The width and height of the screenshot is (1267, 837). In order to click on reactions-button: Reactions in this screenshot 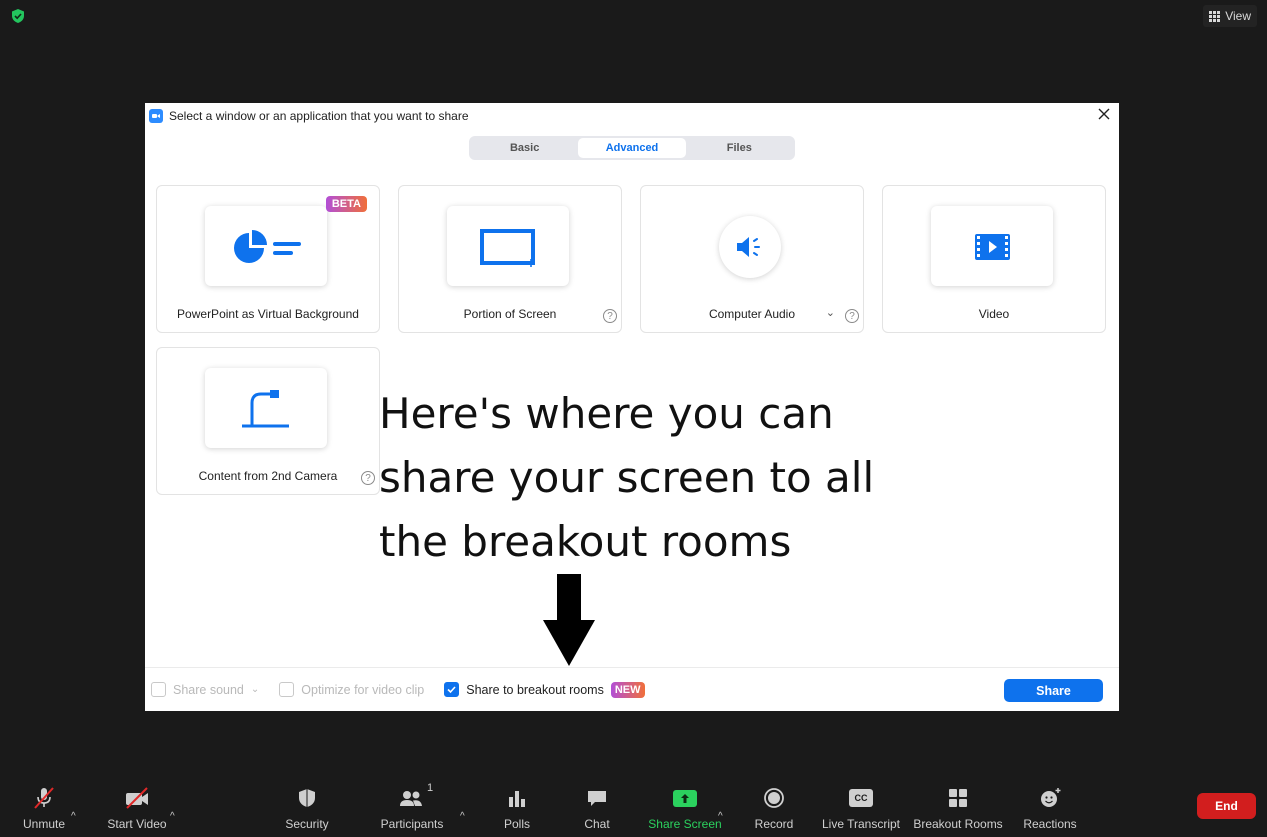, I will do `click(1050, 807)`.